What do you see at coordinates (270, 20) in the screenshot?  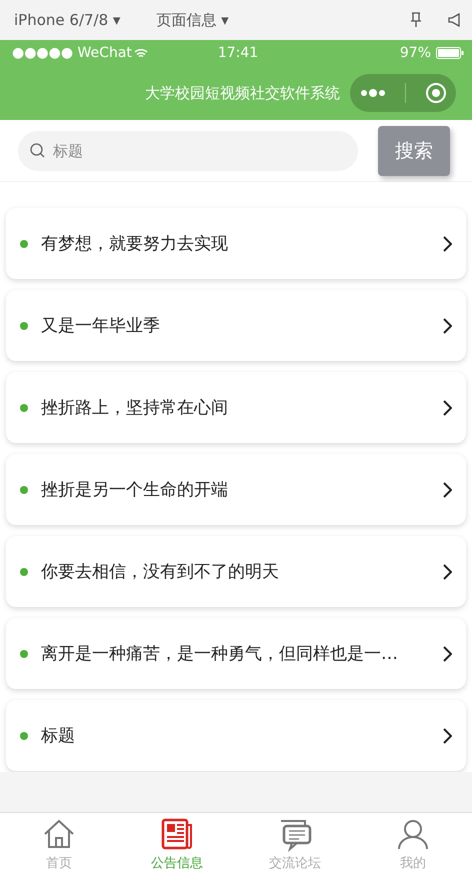 I see `page-selector: 页面信息 ▾` at bounding box center [270, 20].